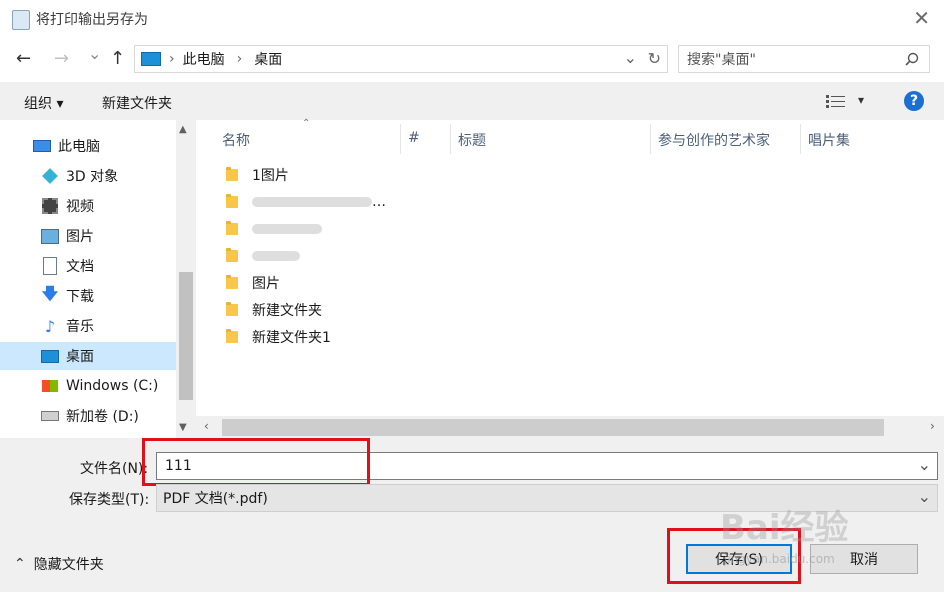  What do you see at coordinates (924, 464) in the screenshot?
I see `filename-dropdown-icon: ⌄` at bounding box center [924, 464].